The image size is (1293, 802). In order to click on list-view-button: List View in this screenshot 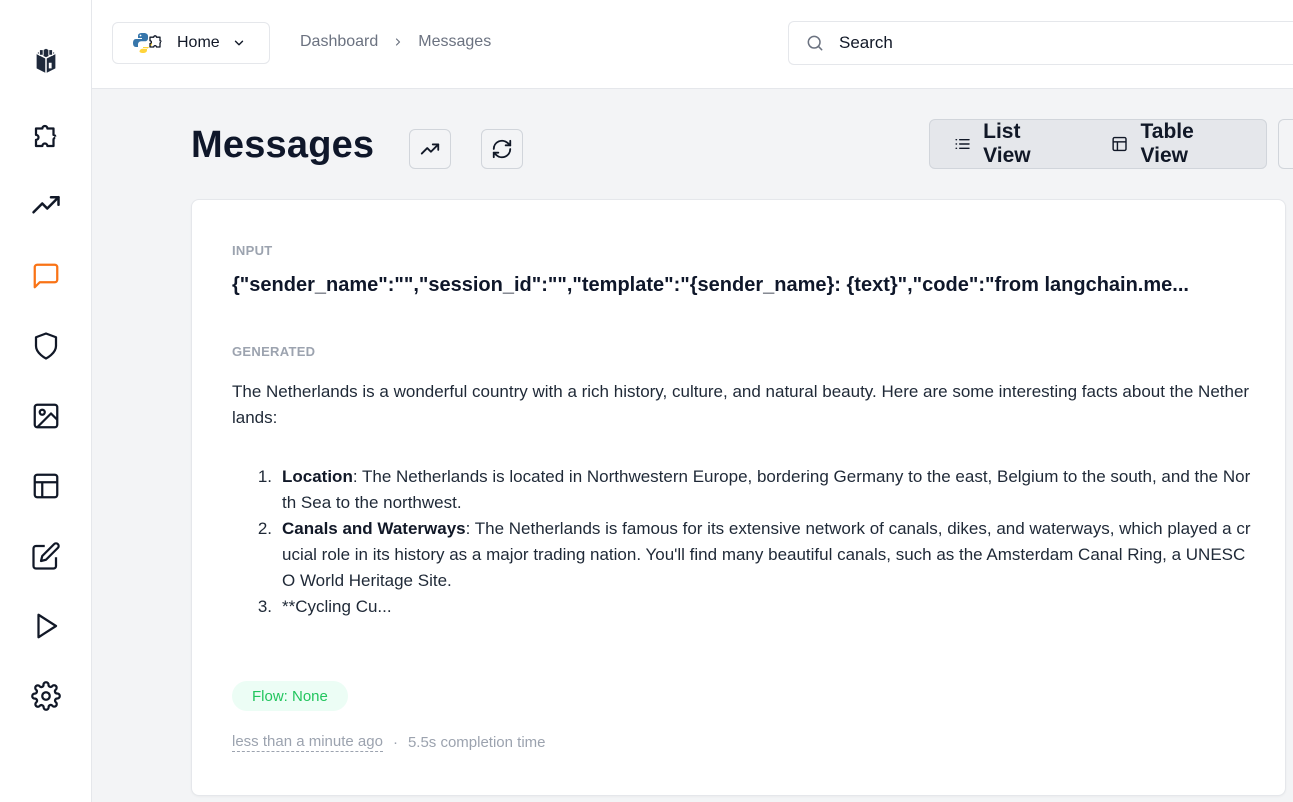, I will do `click(1012, 143)`.